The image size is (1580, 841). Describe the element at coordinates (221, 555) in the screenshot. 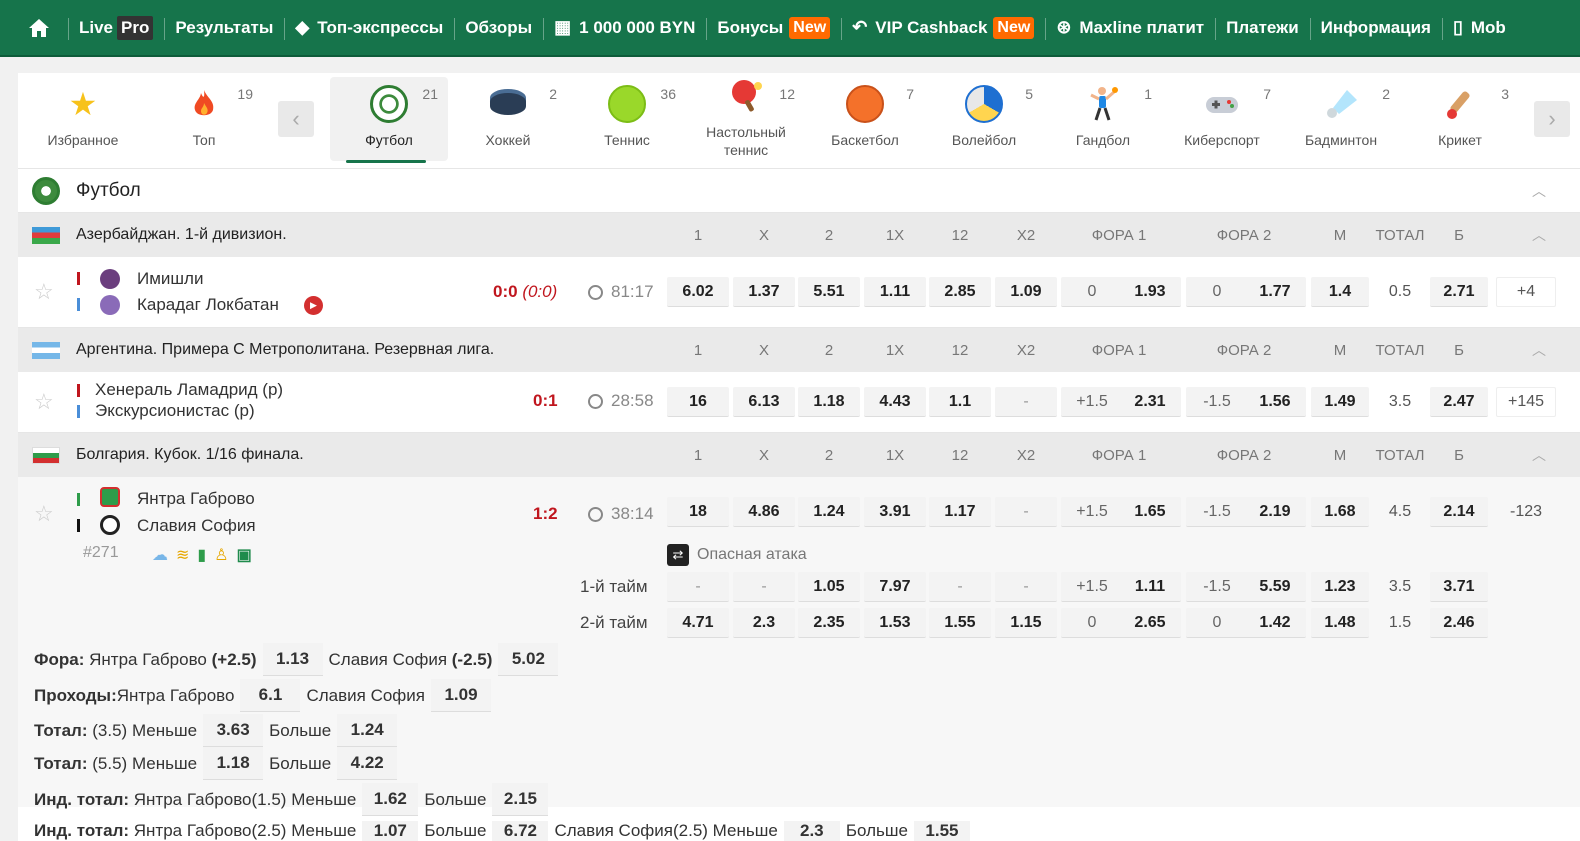

I see `lineup-icon: ♙` at that location.